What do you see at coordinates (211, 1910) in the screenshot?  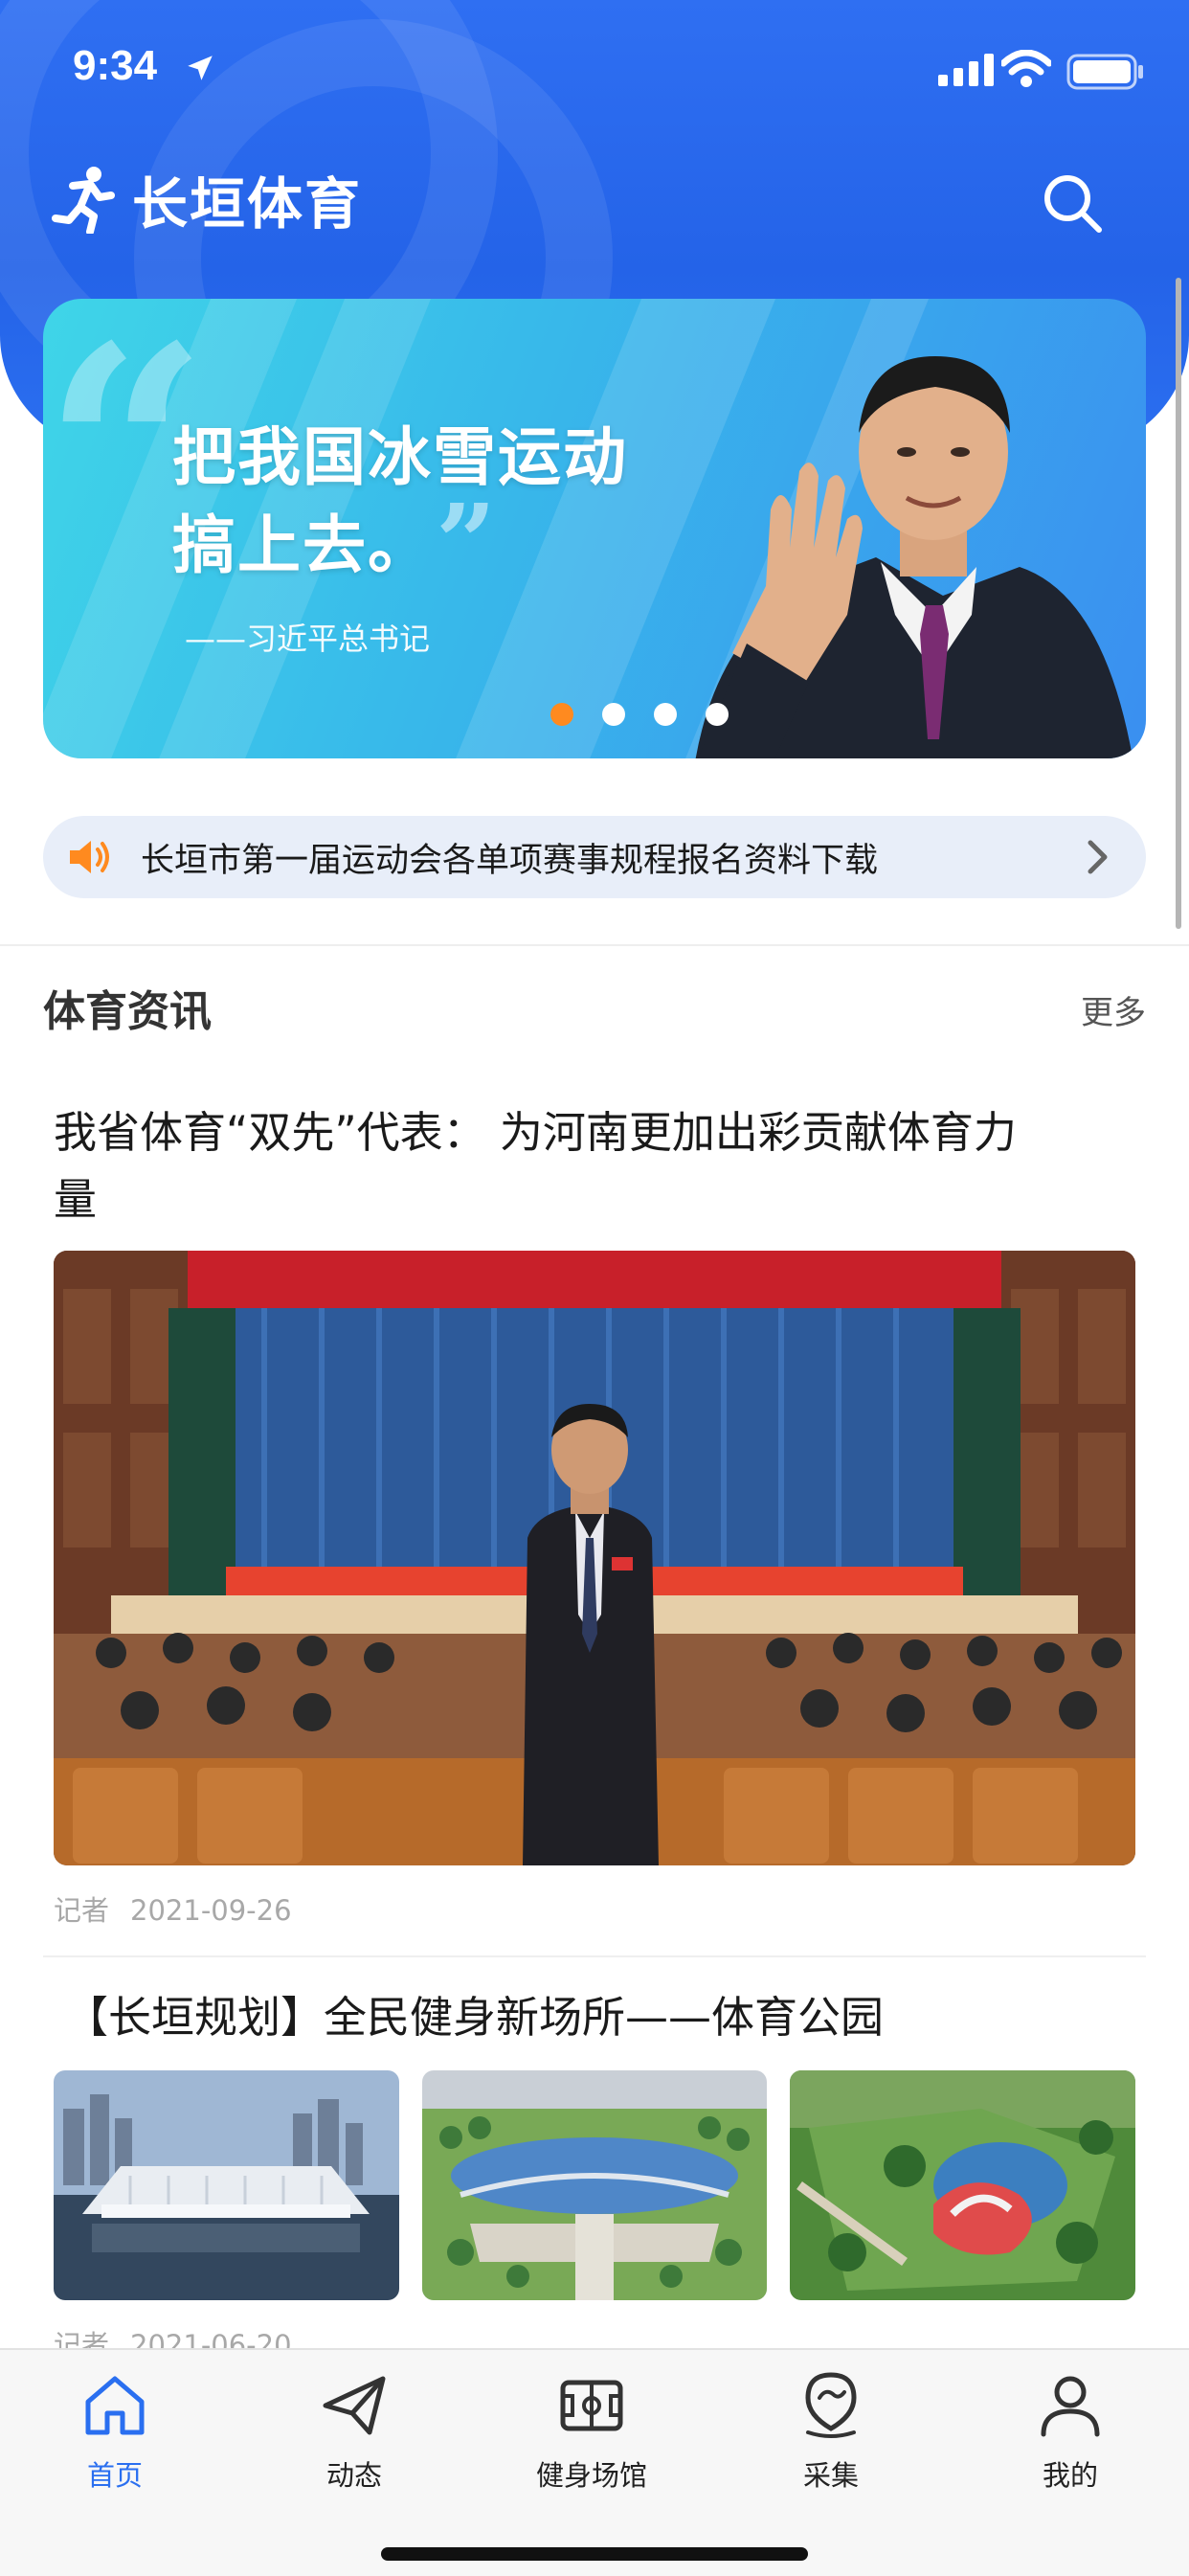 I see `article-date: 2021-09-26` at bounding box center [211, 1910].